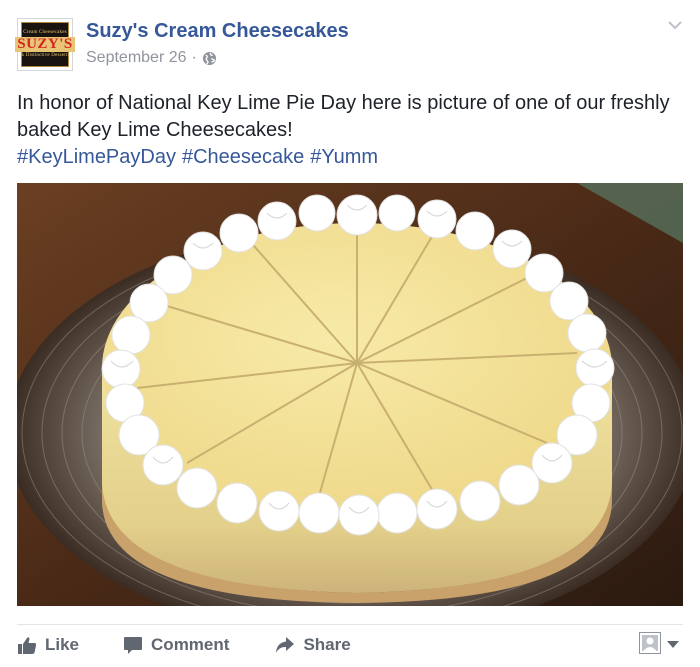  Describe the element at coordinates (650, 645) in the screenshot. I see `page-avatar-icon` at that location.